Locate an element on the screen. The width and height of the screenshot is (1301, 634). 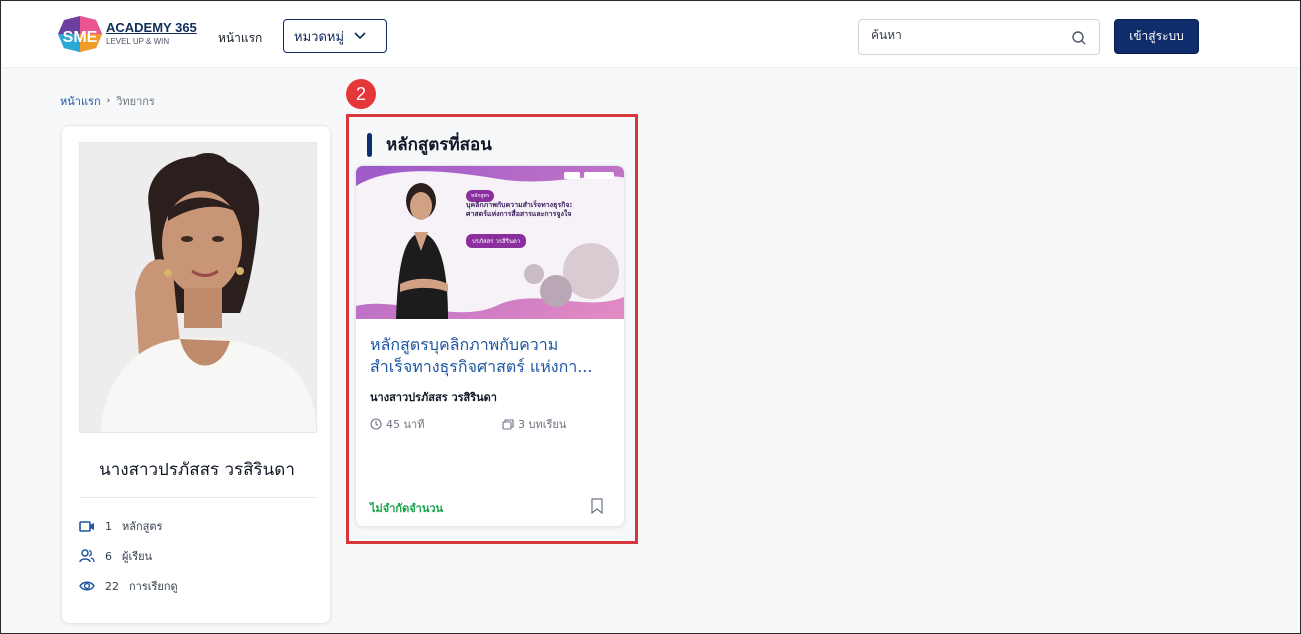
stat-learners-value: 6 is located at coordinates (108, 556).